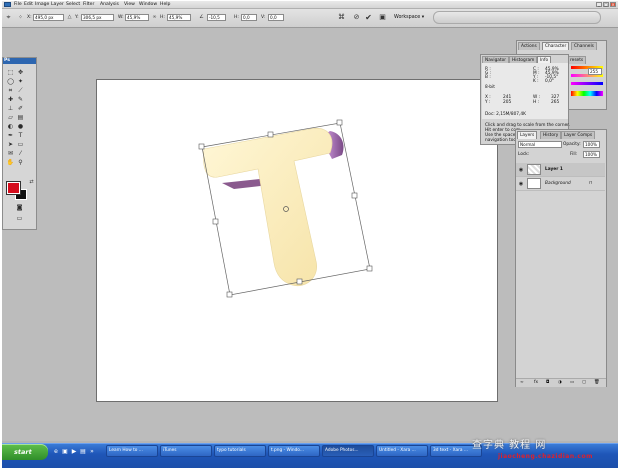  Describe the element at coordinates (20, 145) in the screenshot. I see `shape-tool-icon: ▭` at that location.